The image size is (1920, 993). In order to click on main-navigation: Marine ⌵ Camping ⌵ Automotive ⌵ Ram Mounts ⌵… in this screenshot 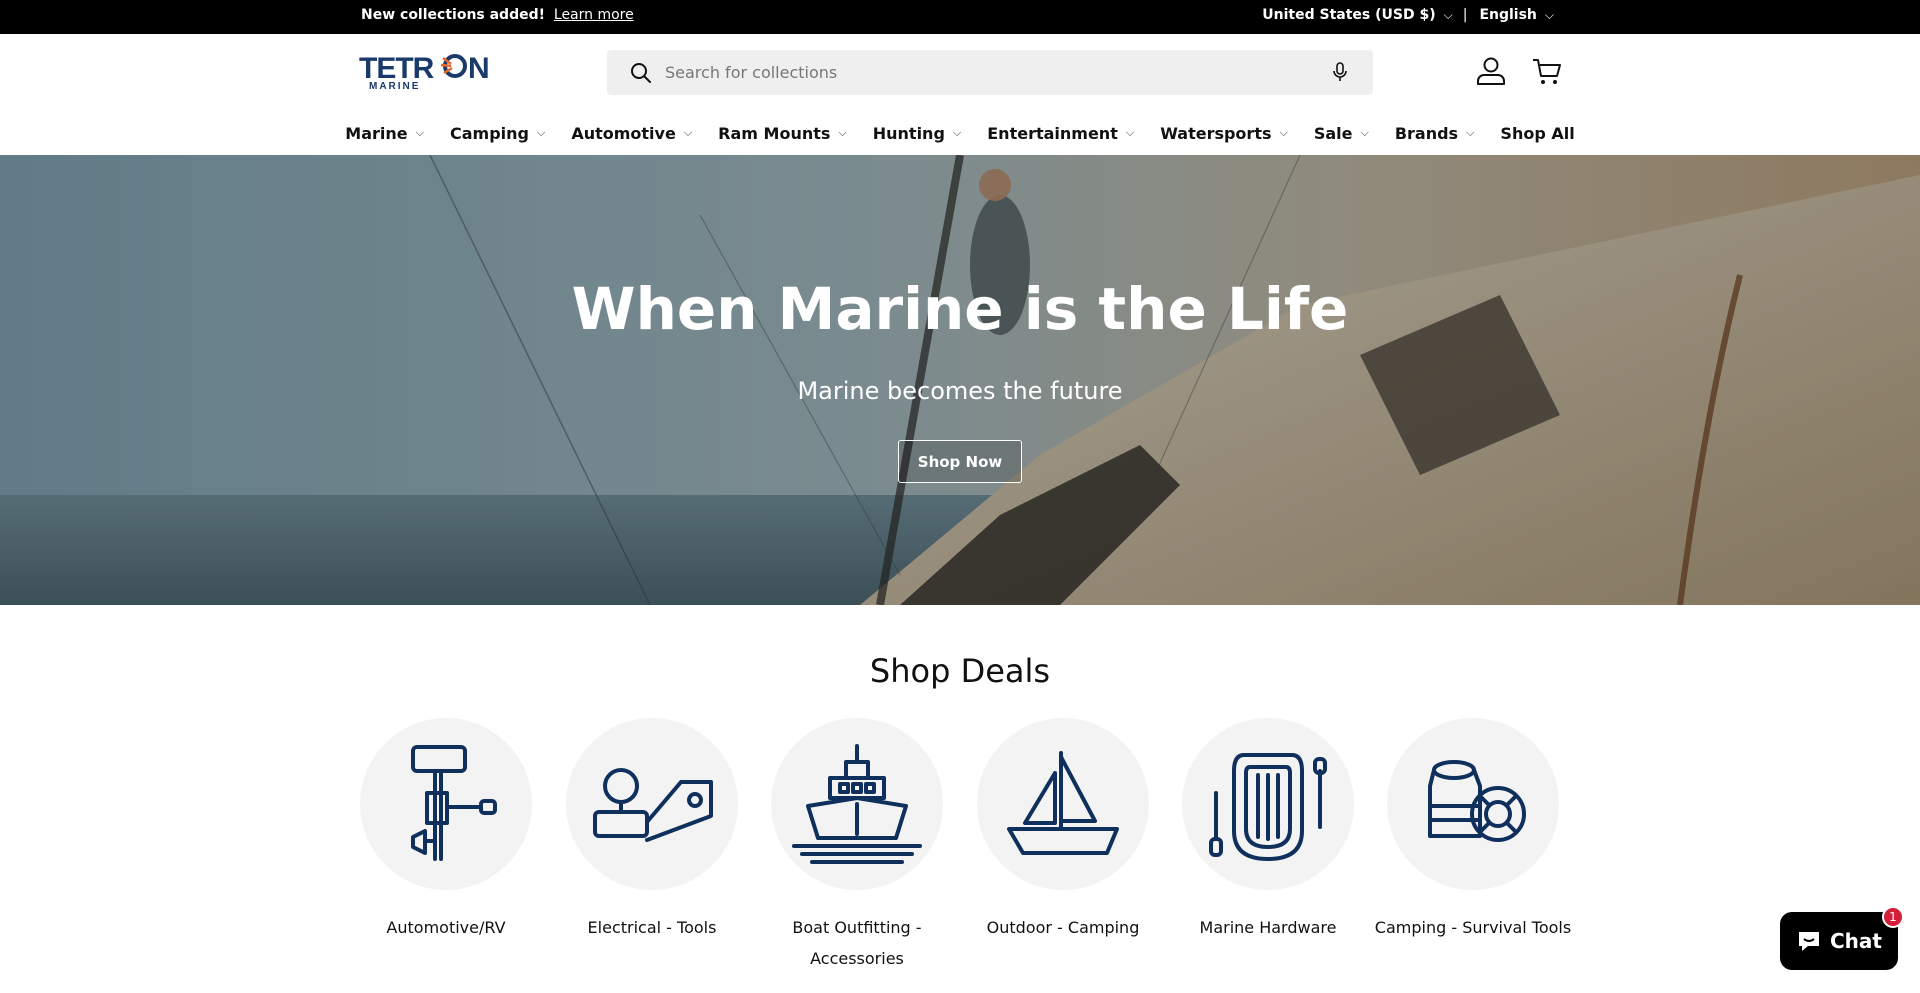, I will do `click(960, 136)`.